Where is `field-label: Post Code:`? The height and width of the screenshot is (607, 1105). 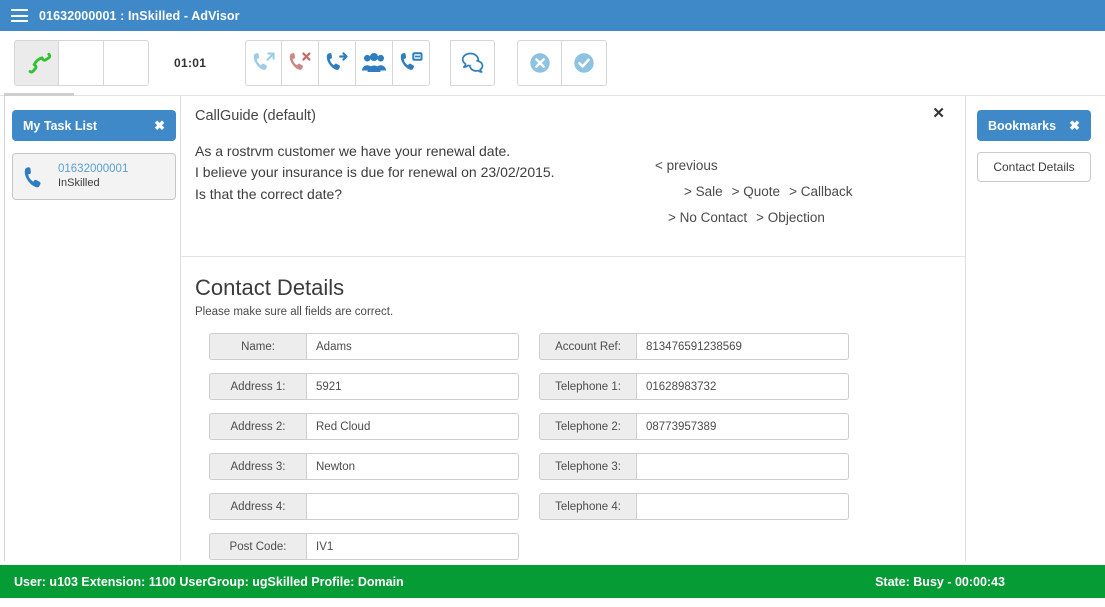
field-label: Post Code: is located at coordinates (258, 546).